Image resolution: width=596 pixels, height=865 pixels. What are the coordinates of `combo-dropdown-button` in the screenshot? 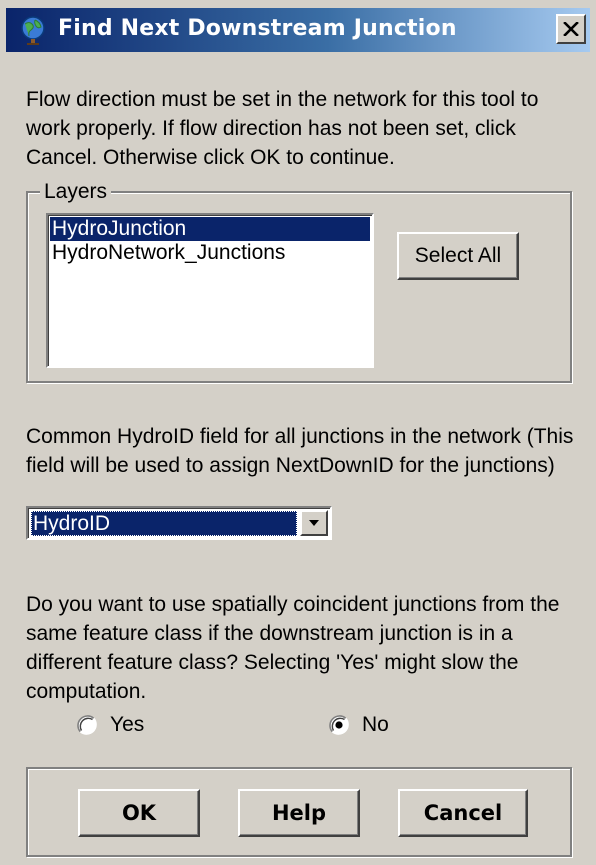 It's located at (314, 523).